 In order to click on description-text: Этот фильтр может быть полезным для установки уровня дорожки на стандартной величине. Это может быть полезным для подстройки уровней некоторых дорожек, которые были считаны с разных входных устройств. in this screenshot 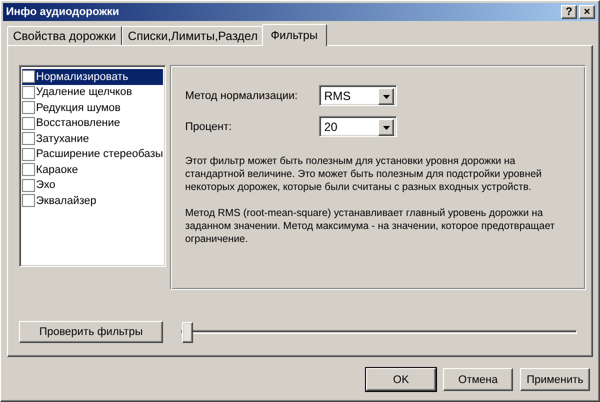, I will do `click(364, 174)`.